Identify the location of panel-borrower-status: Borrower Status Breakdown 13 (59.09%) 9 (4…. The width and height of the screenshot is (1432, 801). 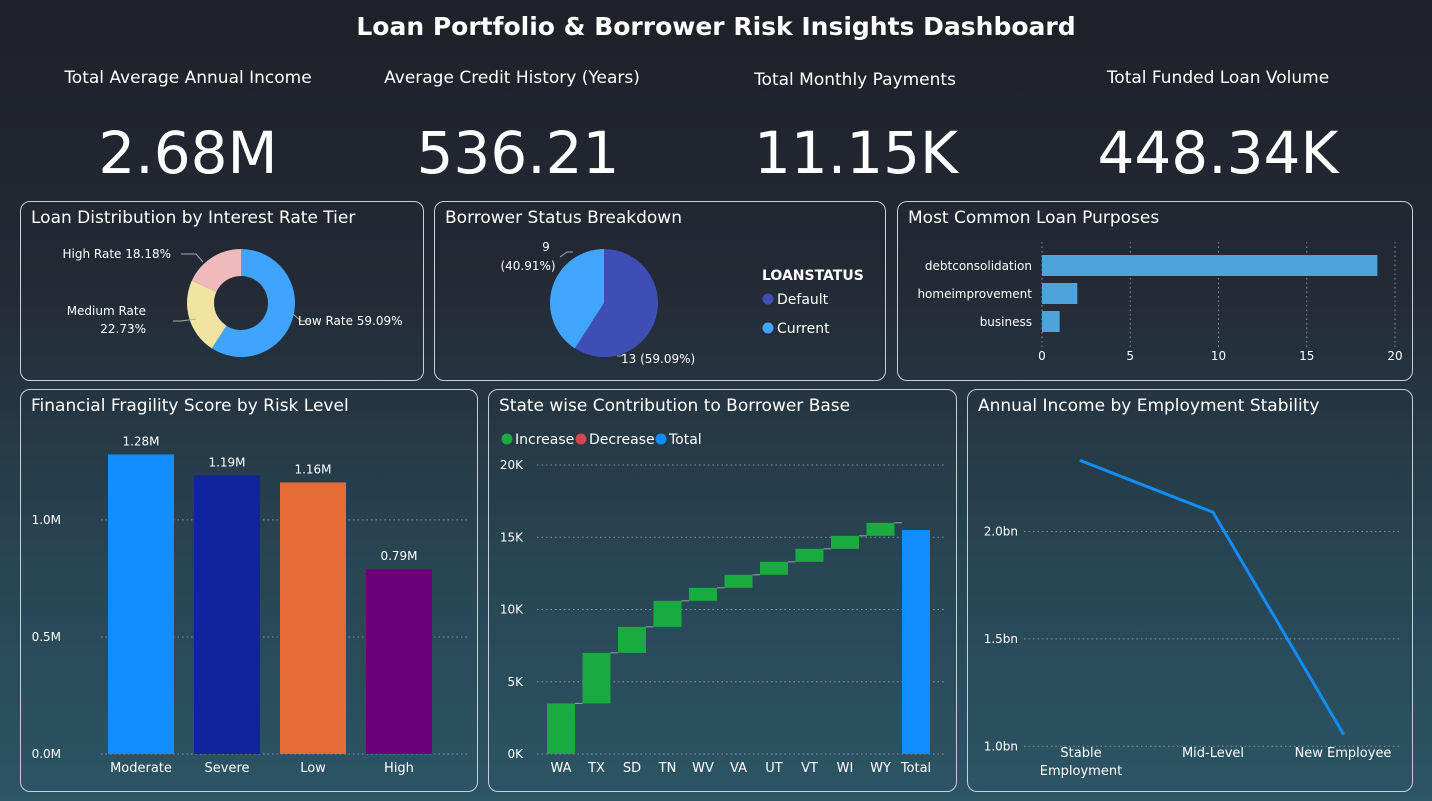
(660, 291).